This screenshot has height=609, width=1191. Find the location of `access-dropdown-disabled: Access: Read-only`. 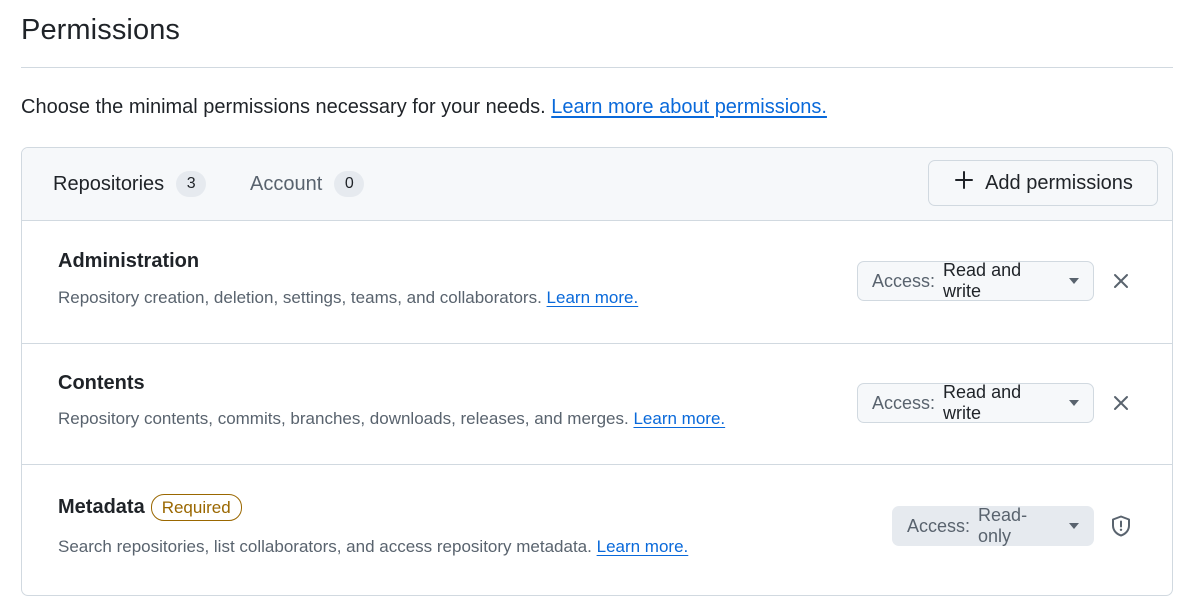

access-dropdown-disabled: Access: Read-only is located at coordinates (993, 525).